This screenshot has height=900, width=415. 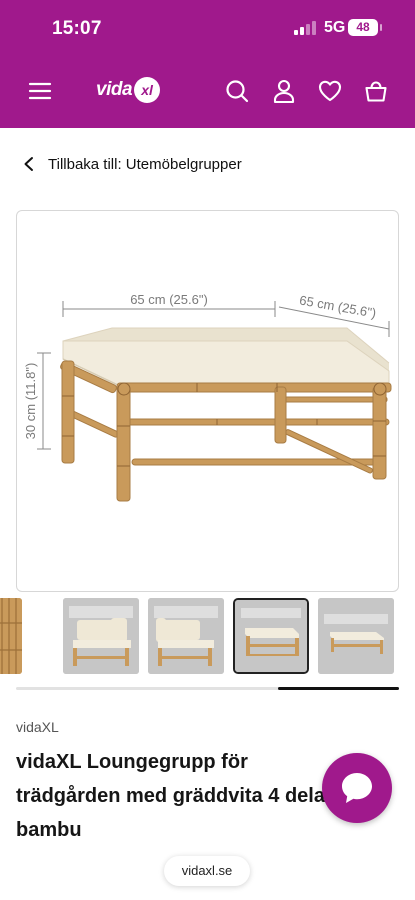 I want to click on thumbnail-strip, so click(x=207, y=637).